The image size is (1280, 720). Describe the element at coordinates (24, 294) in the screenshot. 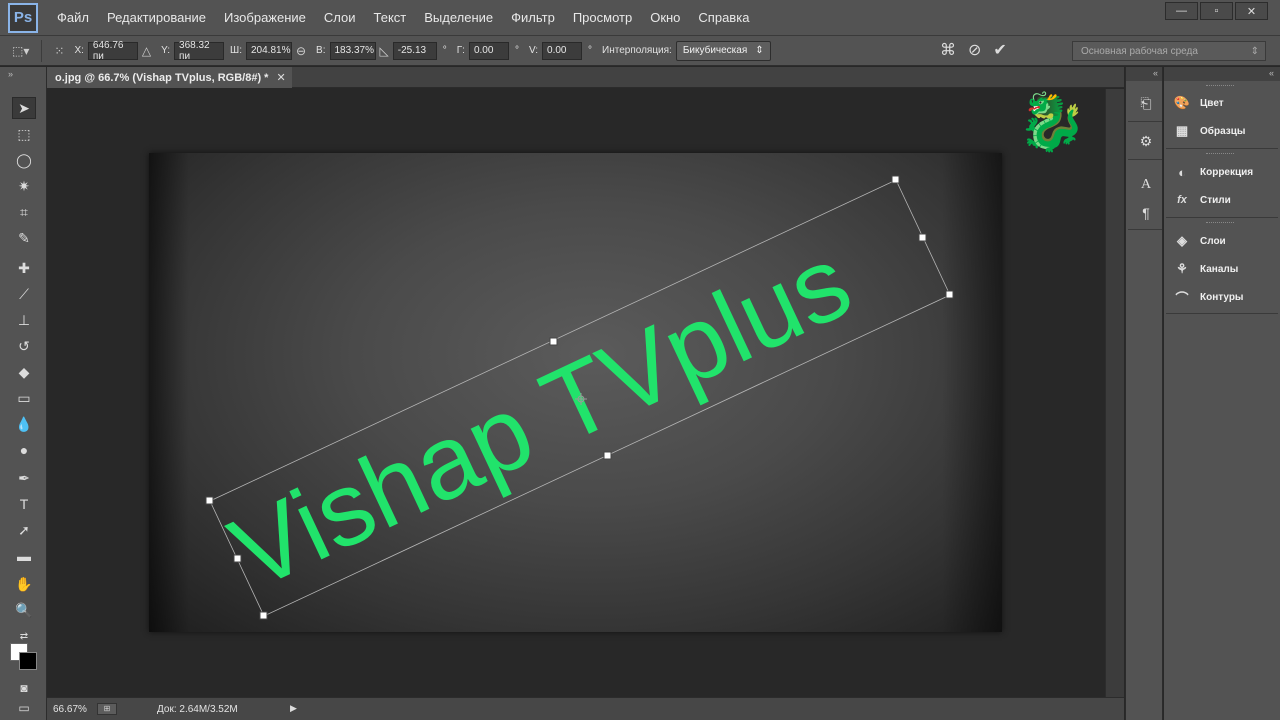

I see `brush-tool-icon: ⟋` at that location.